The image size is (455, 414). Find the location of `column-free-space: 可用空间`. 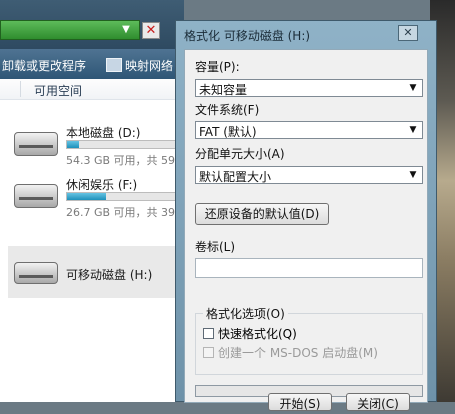

column-free-space: 可用空间 is located at coordinates (58, 90).